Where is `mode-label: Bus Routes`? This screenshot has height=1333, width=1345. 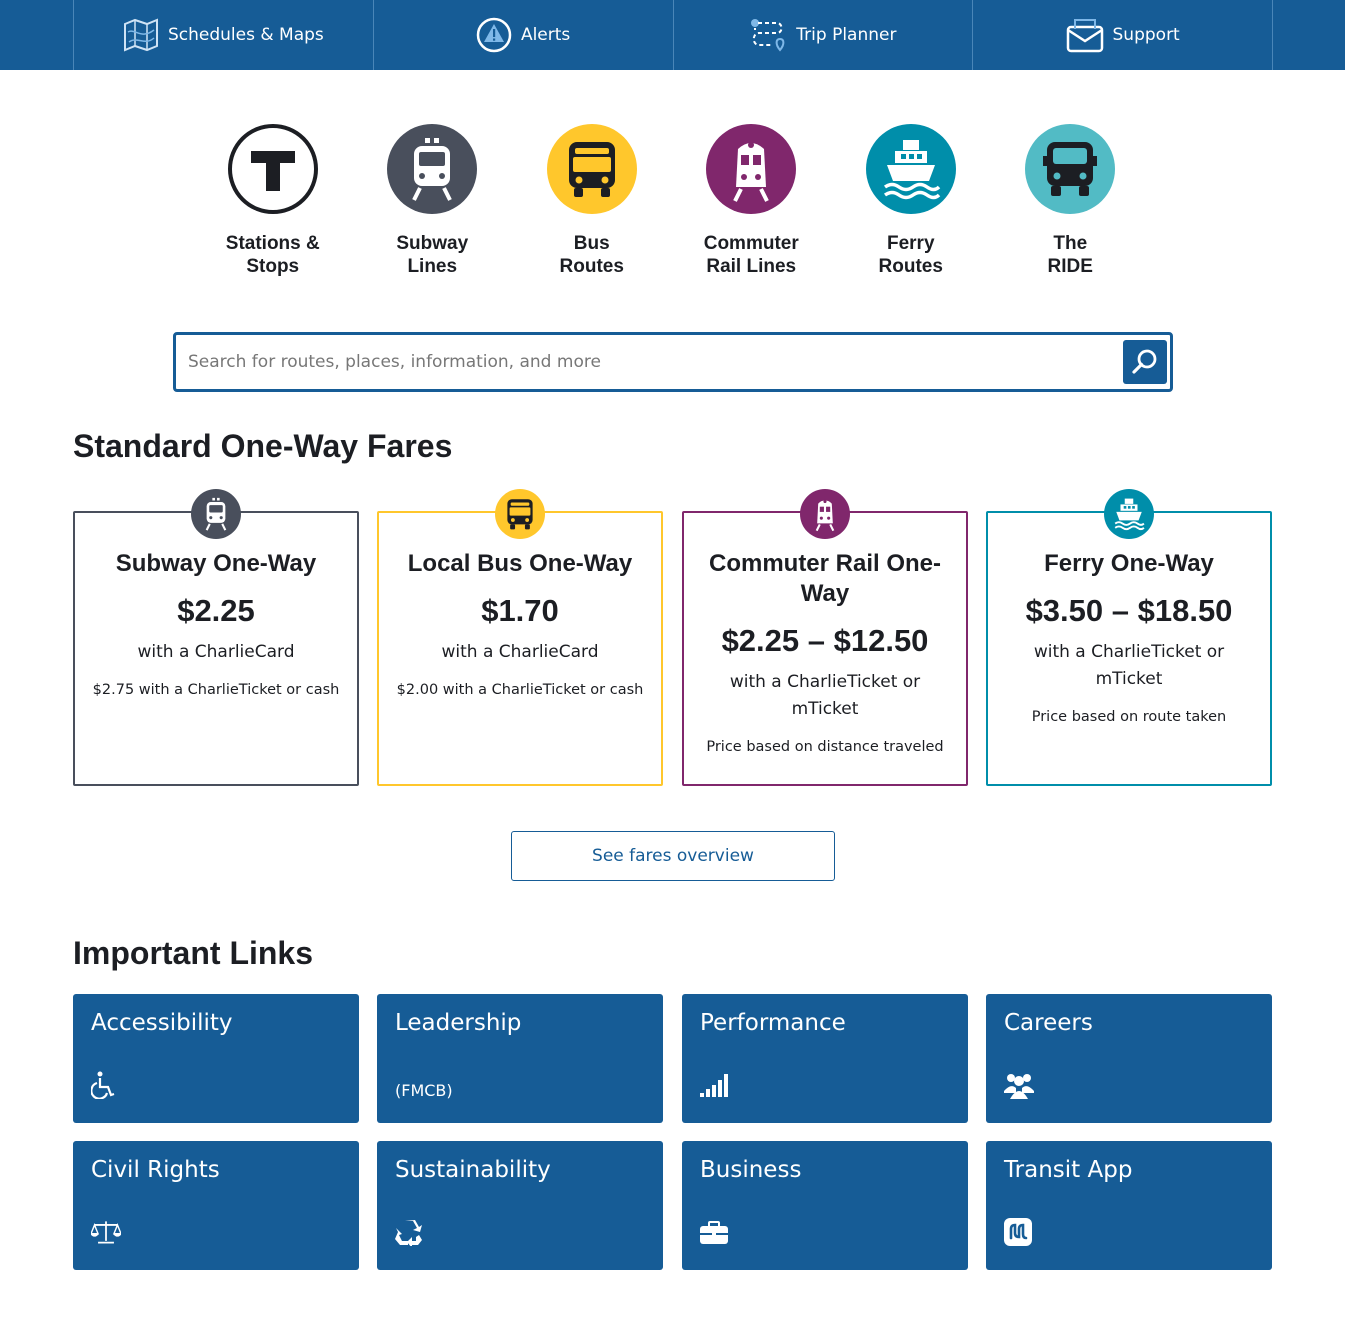
mode-label: Bus Routes is located at coordinates (591, 255).